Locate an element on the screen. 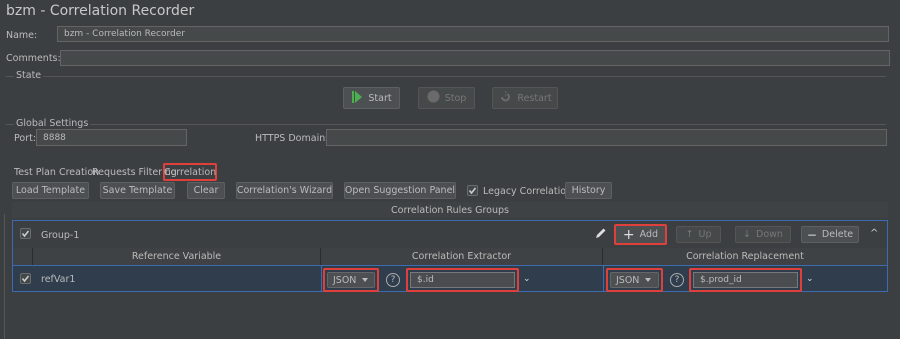 Image resolution: width=900 pixels, height=339 pixels. replacement-expression-input: $.prod_id is located at coordinates (745, 280).